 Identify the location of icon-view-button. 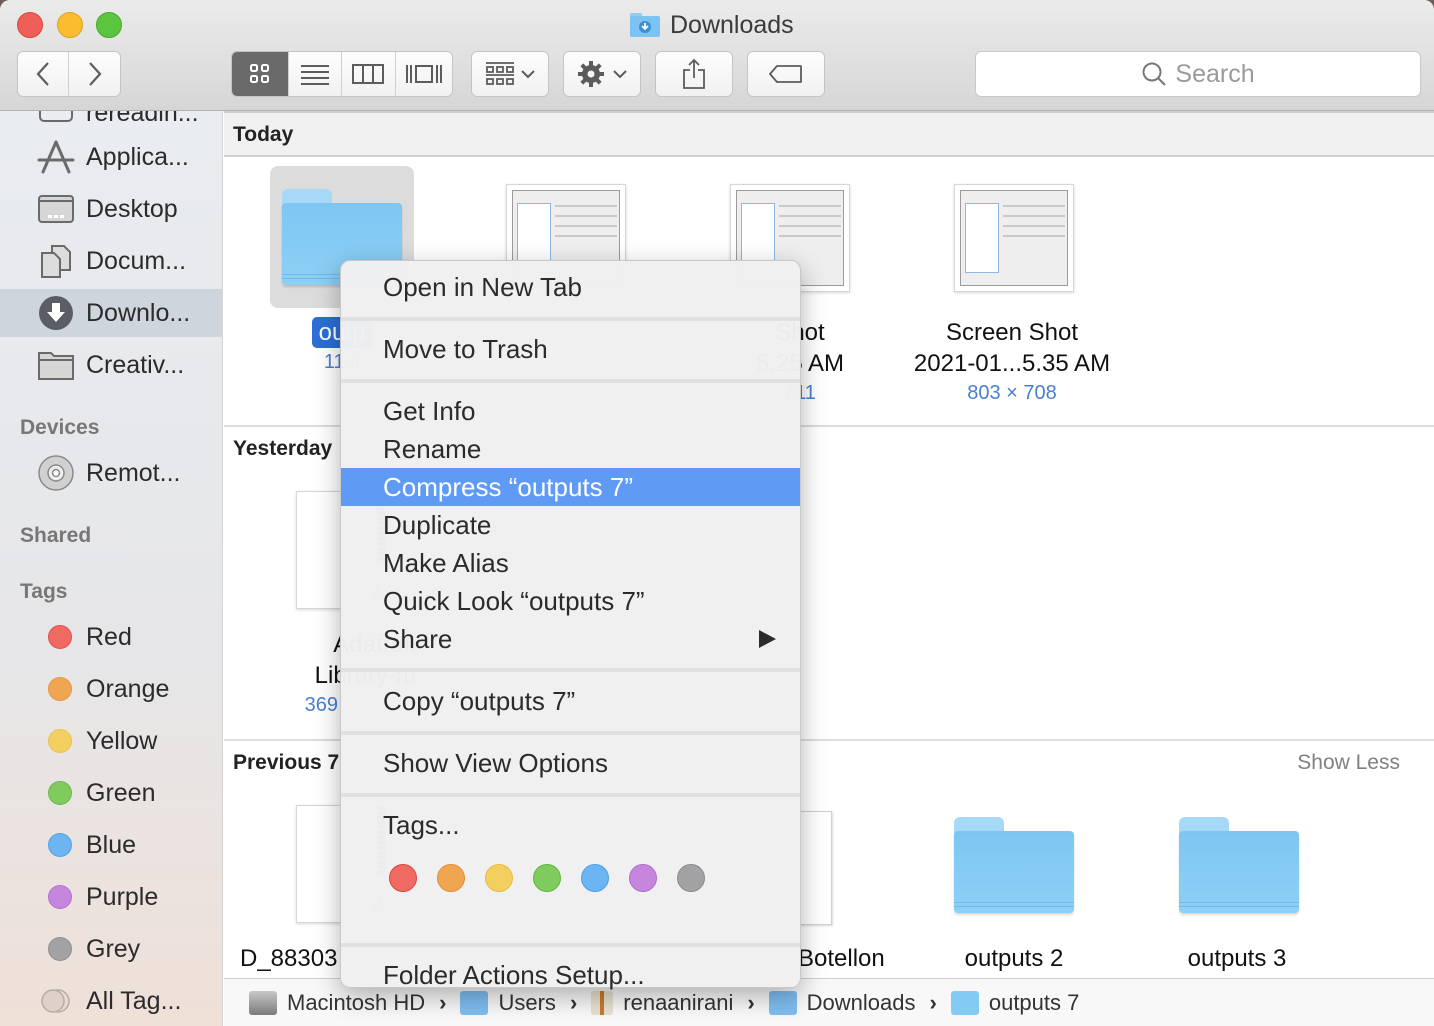
(261, 74).